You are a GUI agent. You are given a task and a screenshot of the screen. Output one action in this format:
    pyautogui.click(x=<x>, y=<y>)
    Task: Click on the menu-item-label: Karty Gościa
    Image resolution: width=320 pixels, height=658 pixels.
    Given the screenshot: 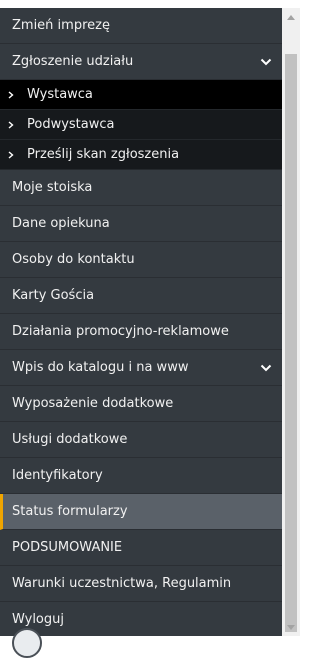 What is the action you would take?
    pyautogui.click(x=53, y=295)
    